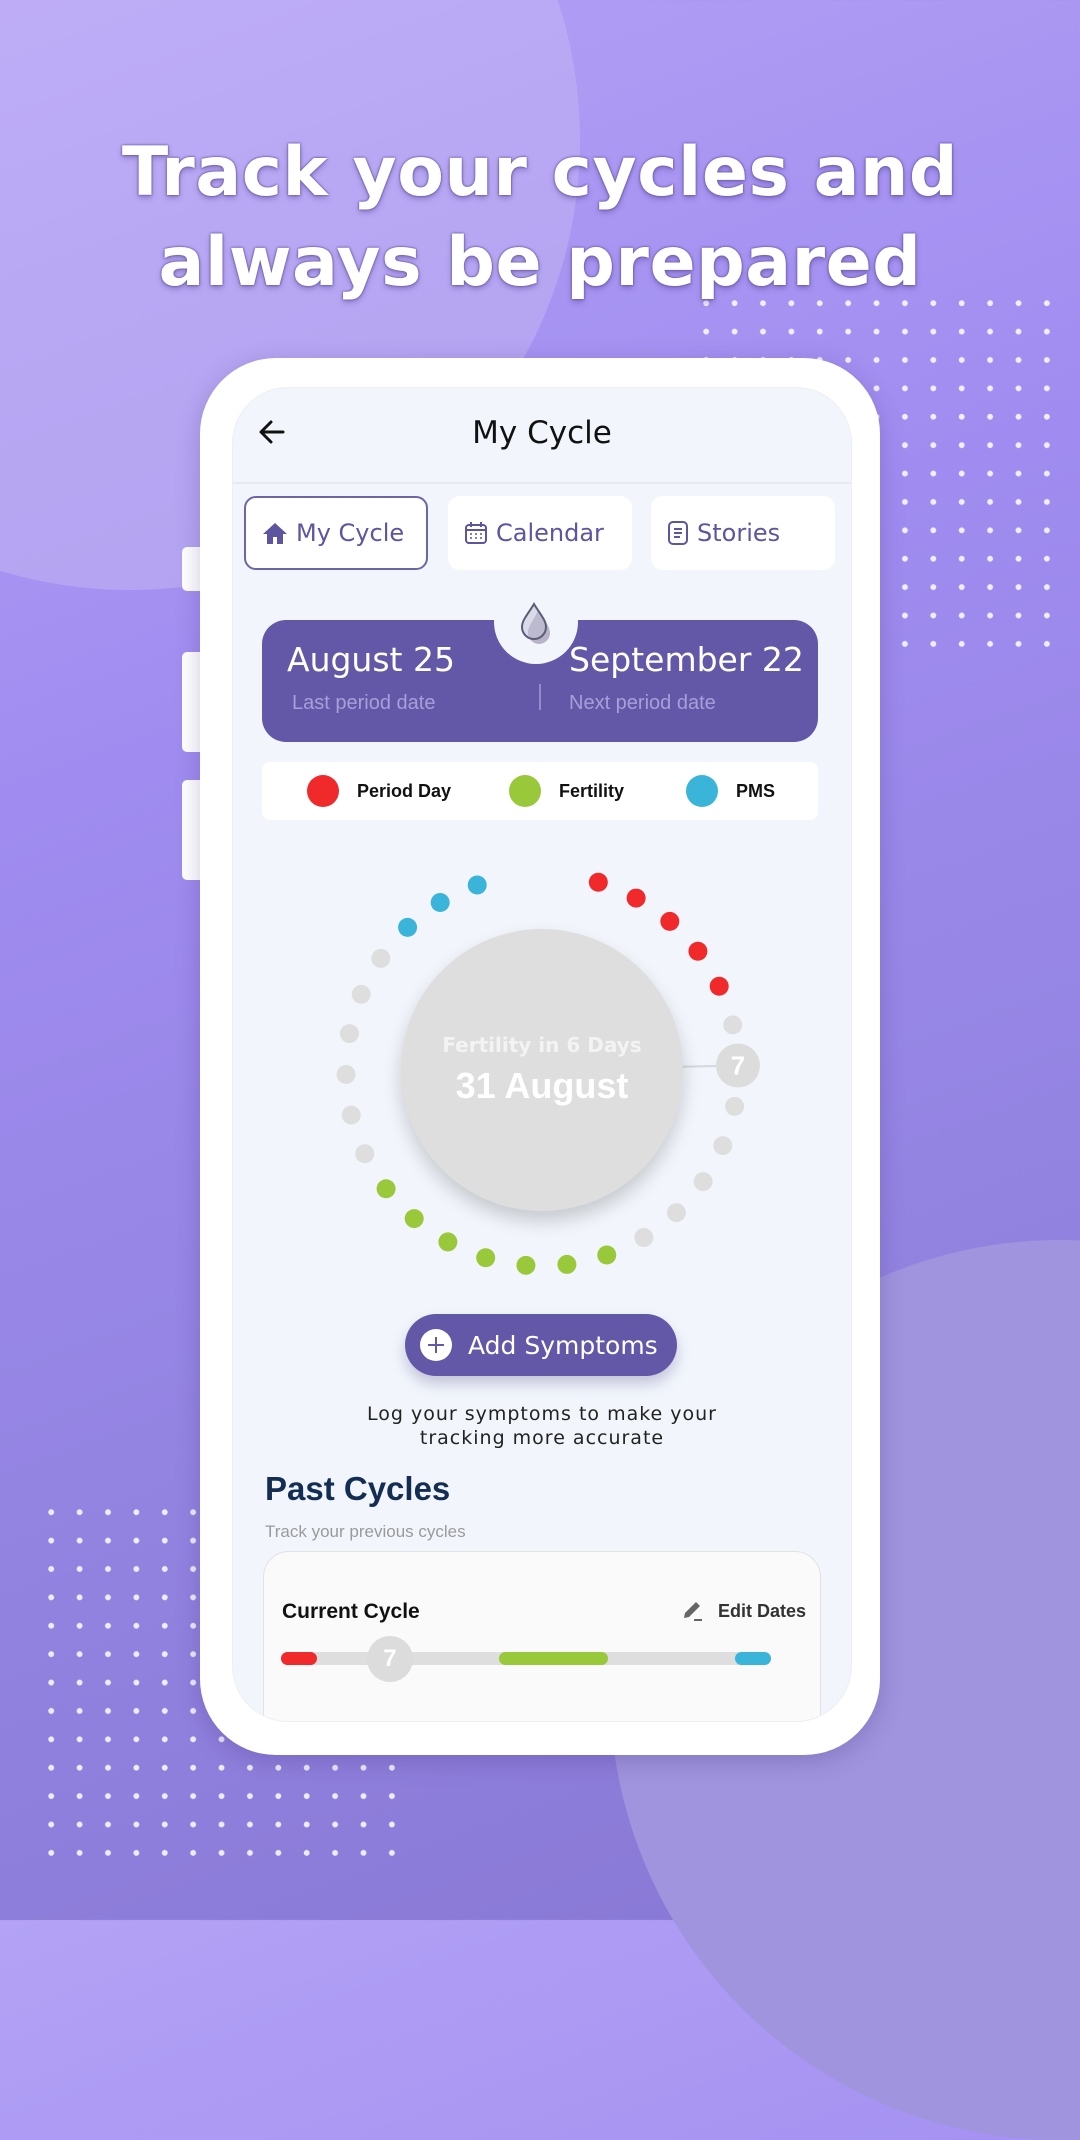  I want to click on section-title: Past Cycles, so click(358, 1488).